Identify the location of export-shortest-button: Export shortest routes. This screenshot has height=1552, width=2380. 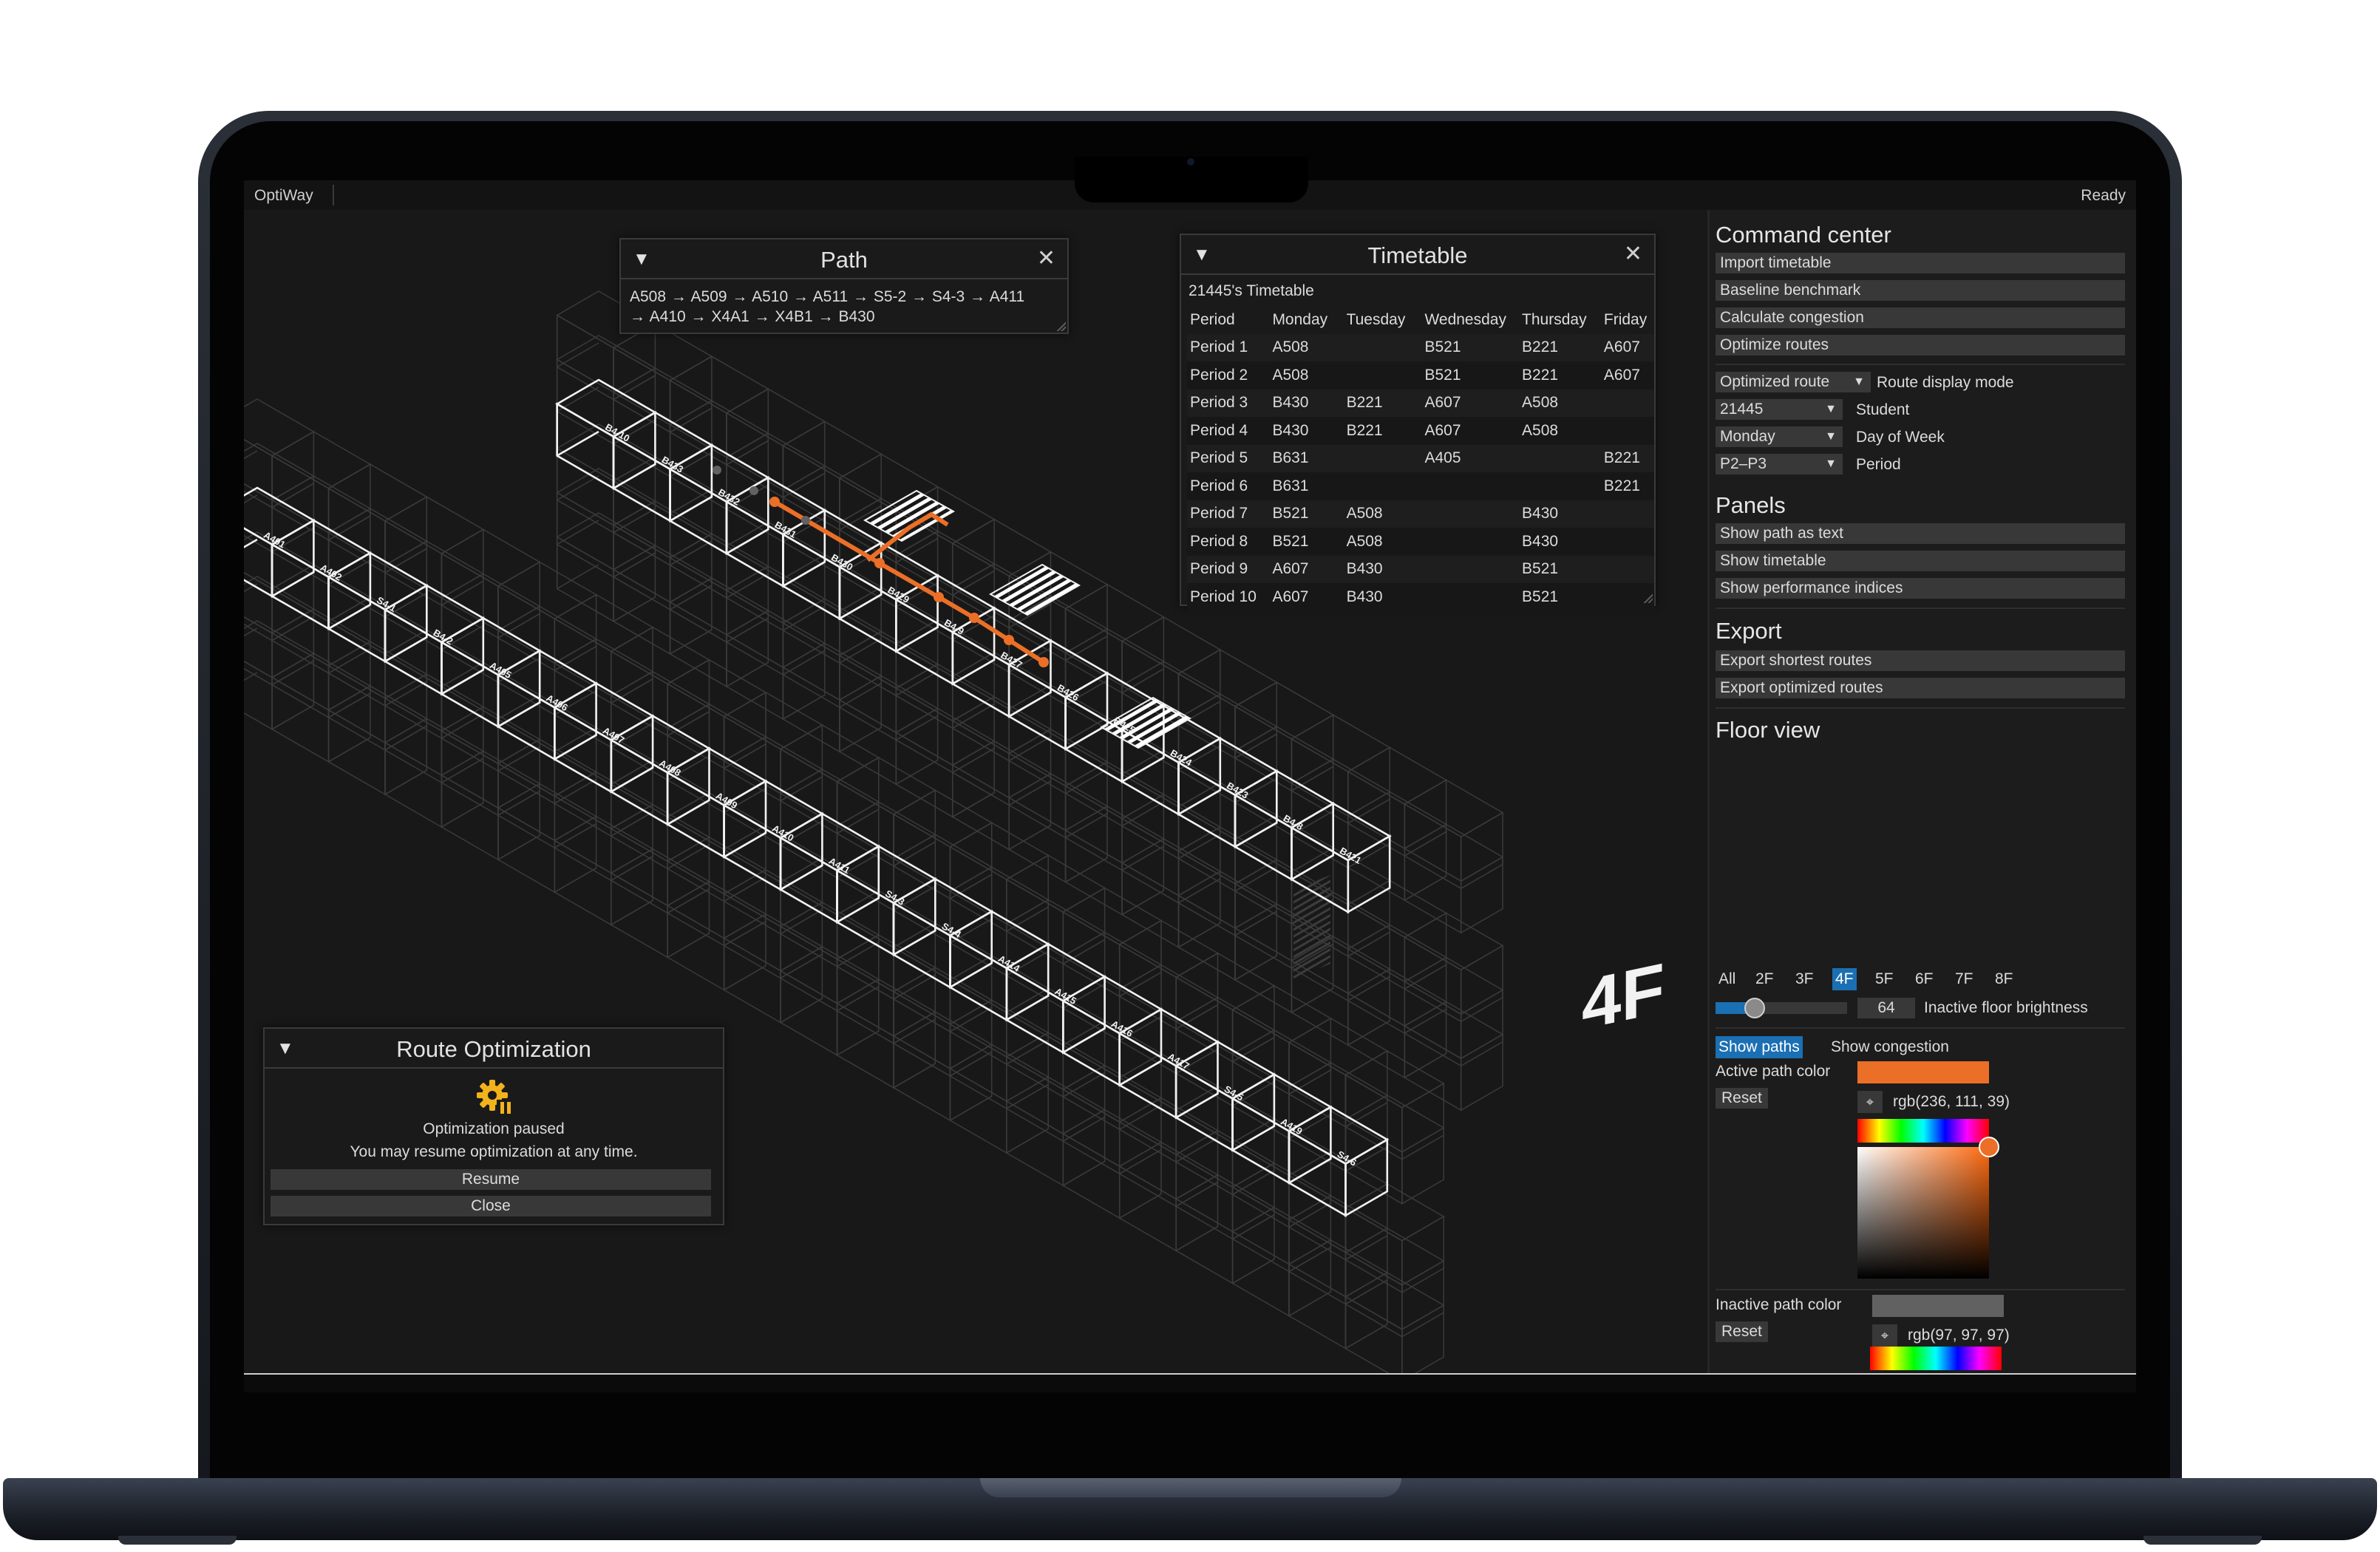
(1920, 660).